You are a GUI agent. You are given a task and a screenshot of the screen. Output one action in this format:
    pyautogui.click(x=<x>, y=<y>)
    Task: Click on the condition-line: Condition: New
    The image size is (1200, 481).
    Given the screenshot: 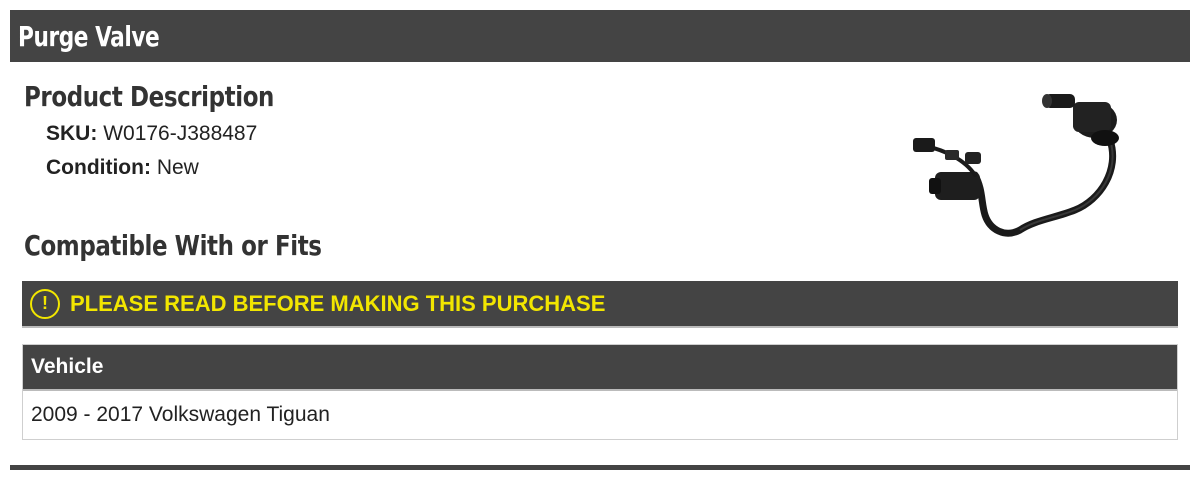 What is the action you would take?
    pyautogui.click(x=122, y=168)
    